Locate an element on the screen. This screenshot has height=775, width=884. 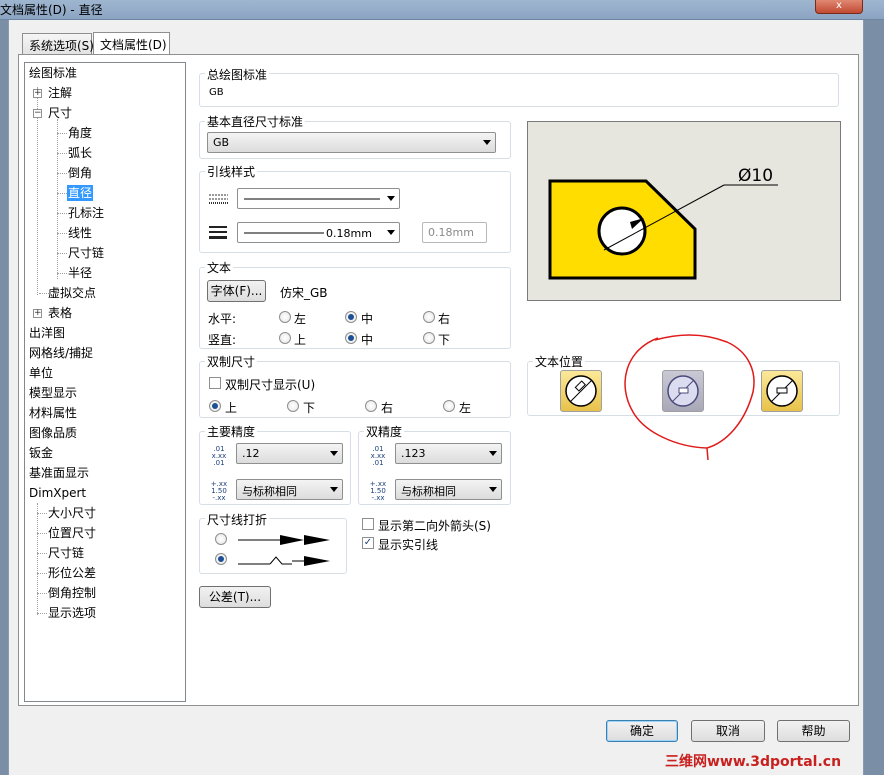
tree-item-dimxpert: DimXpert is located at coordinates (57, 493).